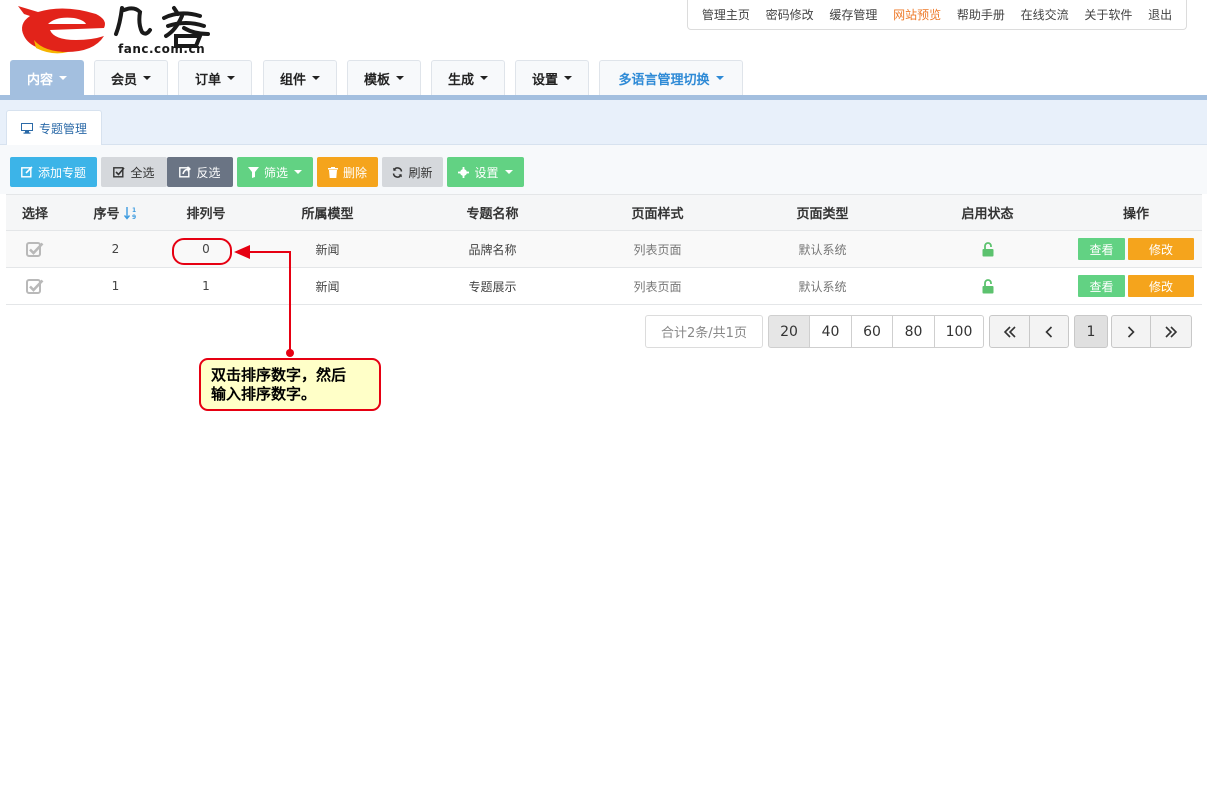  Describe the element at coordinates (853, 14) in the screenshot. I see `top-link-cache: 缓存管理` at that location.